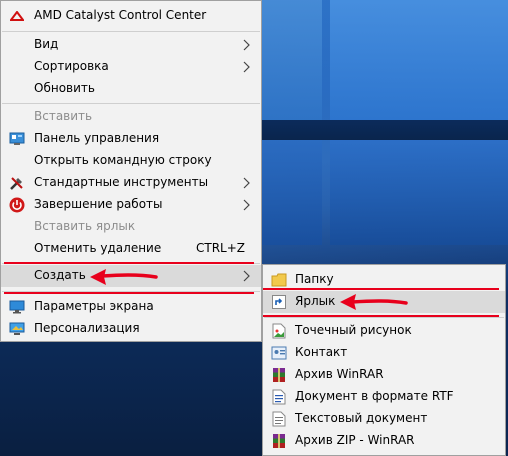  Describe the element at coordinates (384, 353) in the screenshot. I see `submenu-item-contact: Контакт` at that location.